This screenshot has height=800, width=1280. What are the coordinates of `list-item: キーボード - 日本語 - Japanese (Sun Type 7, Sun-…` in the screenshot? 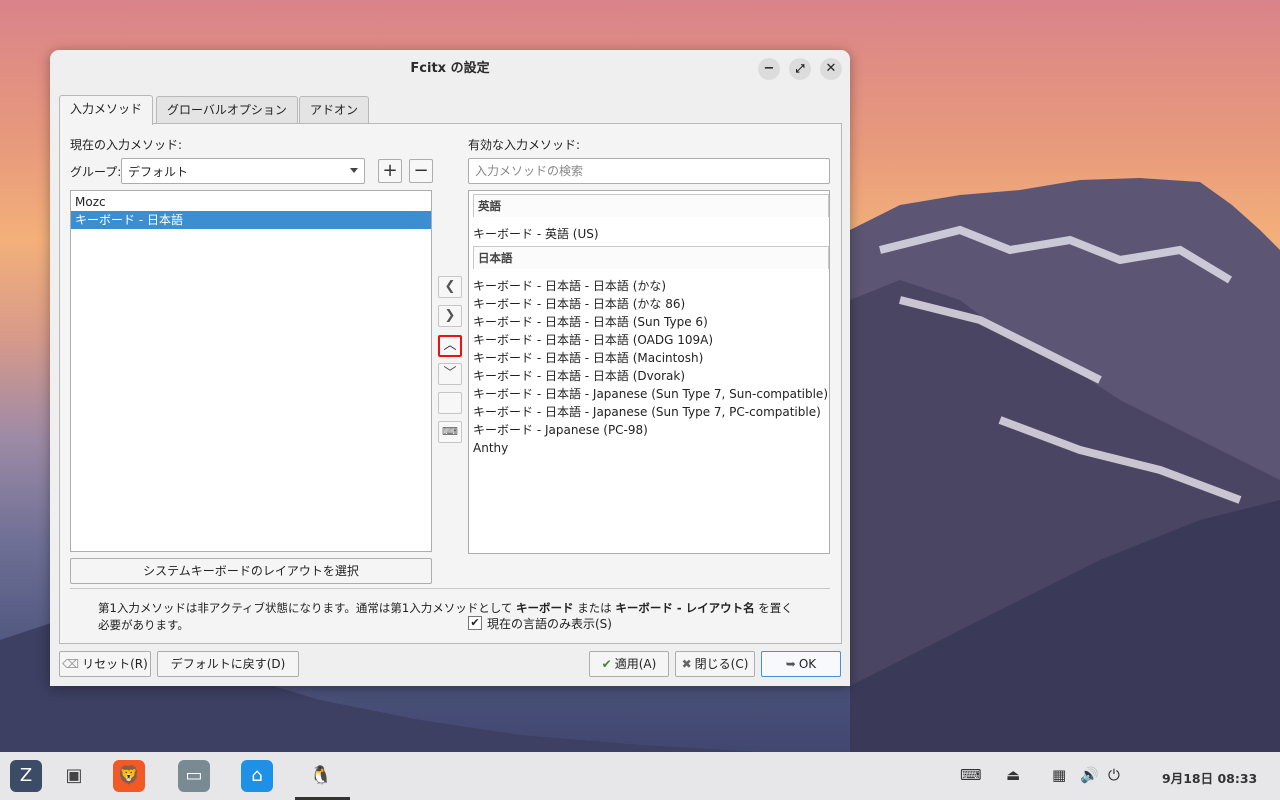 It's located at (648, 394).